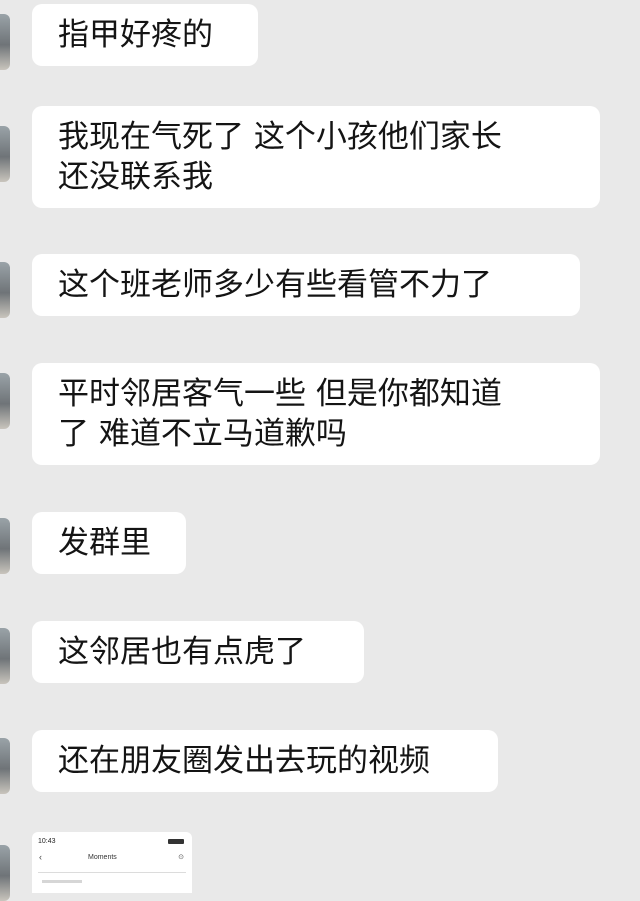 The image size is (640, 901). What do you see at coordinates (202, 434) in the screenshot?
I see `message-text: 了 难道不立马道歉吗` at bounding box center [202, 434].